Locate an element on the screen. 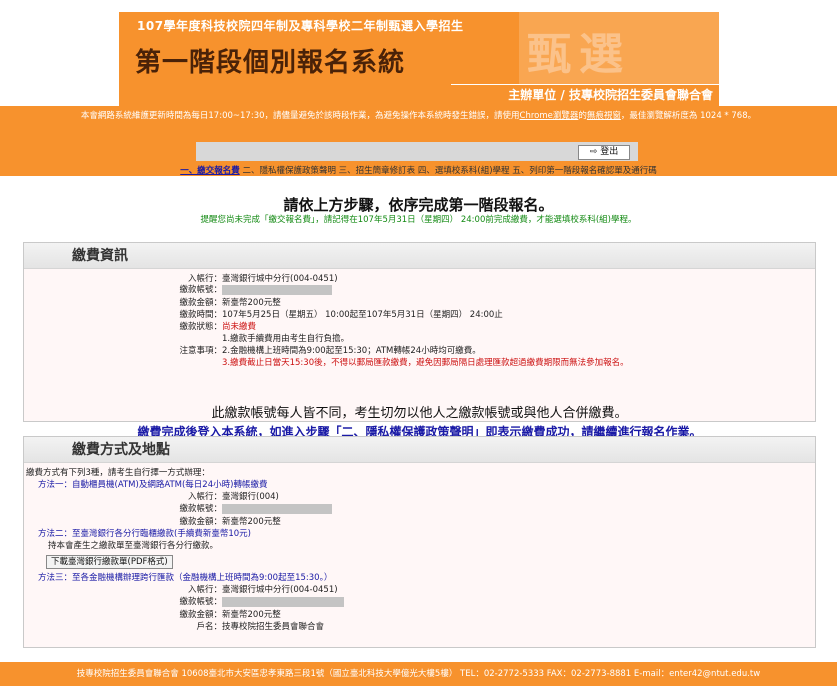 Image resolution: width=837 pixels, height=692 pixels. account-label: 繳款帳號： is located at coordinates (200, 290).